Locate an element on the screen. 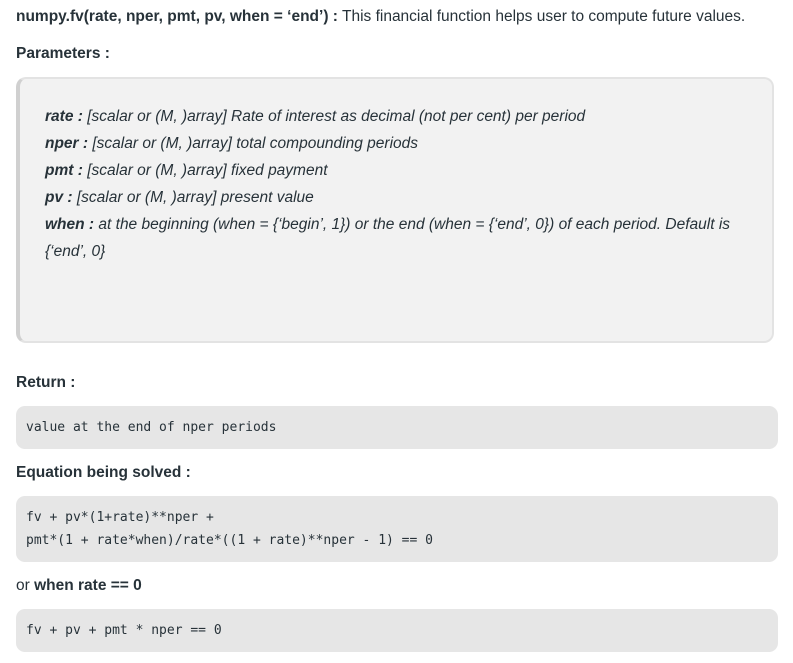  code-line: value at the end of nper periods is located at coordinates (151, 427).